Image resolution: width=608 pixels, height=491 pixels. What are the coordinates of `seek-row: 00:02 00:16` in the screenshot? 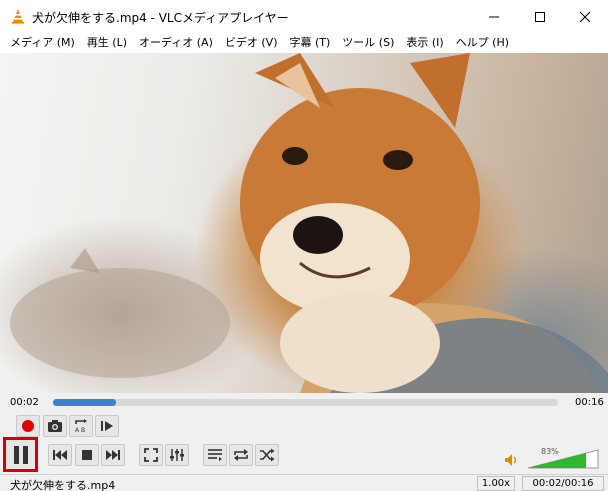 It's located at (304, 403).